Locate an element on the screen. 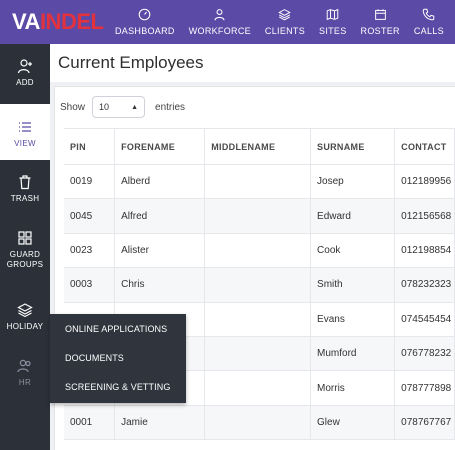 This screenshot has width=455, height=450. cell-surname: Morris is located at coordinates (353, 388).